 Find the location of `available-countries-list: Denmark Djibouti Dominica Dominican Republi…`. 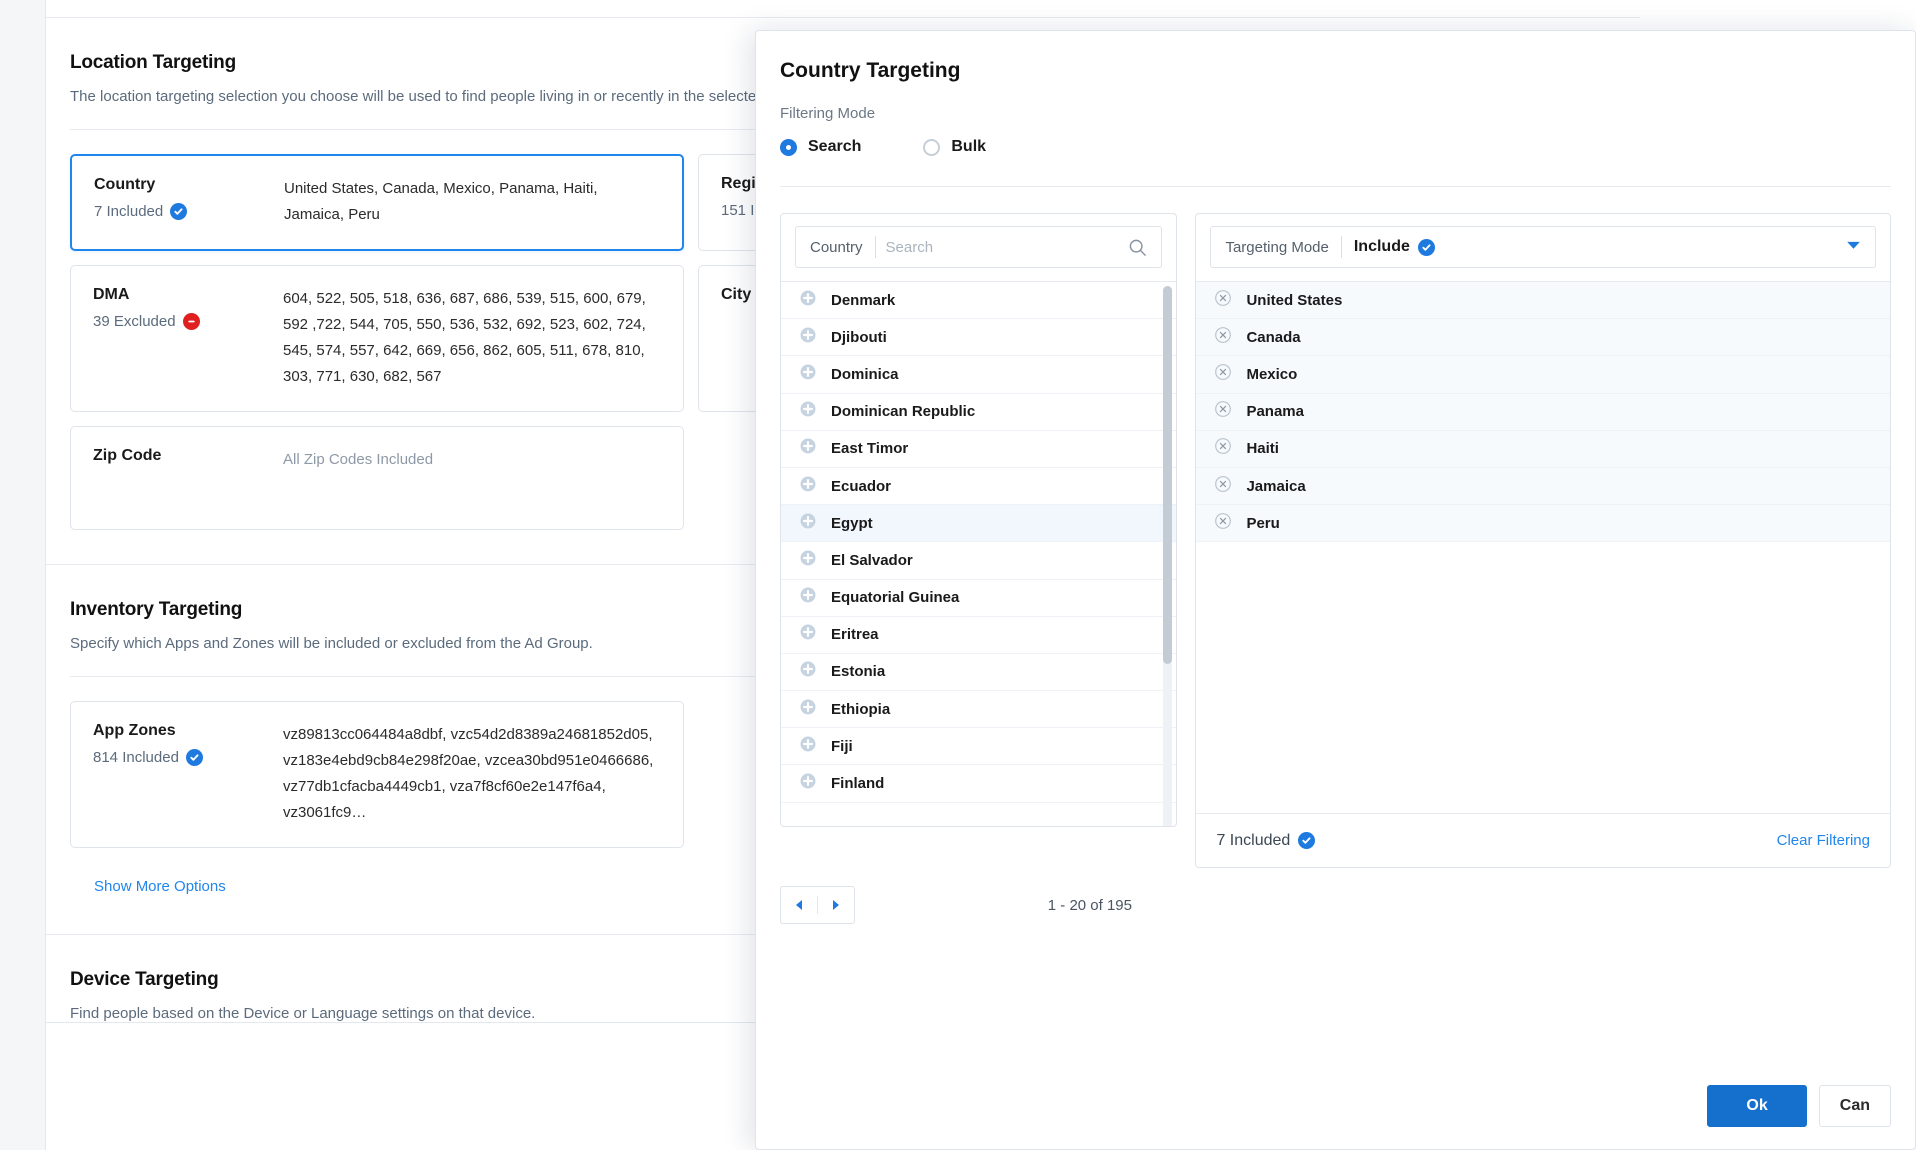

available-countries-list: Denmark Djibouti Dominica Dominican Republi… is located at coordinates (979, 554).